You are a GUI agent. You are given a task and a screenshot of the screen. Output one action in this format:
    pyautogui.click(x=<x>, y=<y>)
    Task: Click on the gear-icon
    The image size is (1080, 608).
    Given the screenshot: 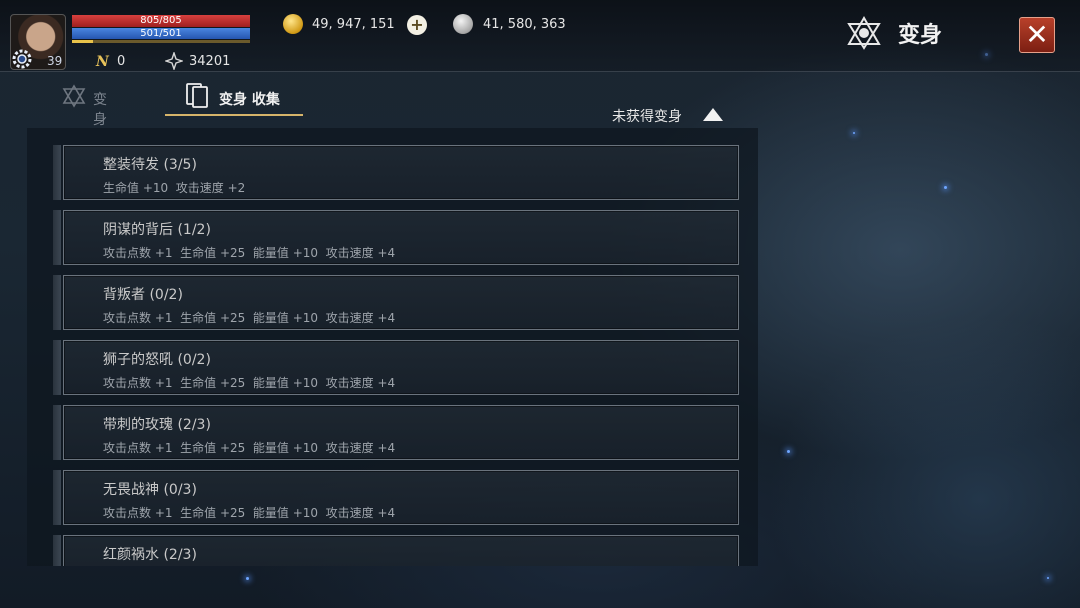 What is the action you would take?
    pyautogui.click(x=22, y=59)
    